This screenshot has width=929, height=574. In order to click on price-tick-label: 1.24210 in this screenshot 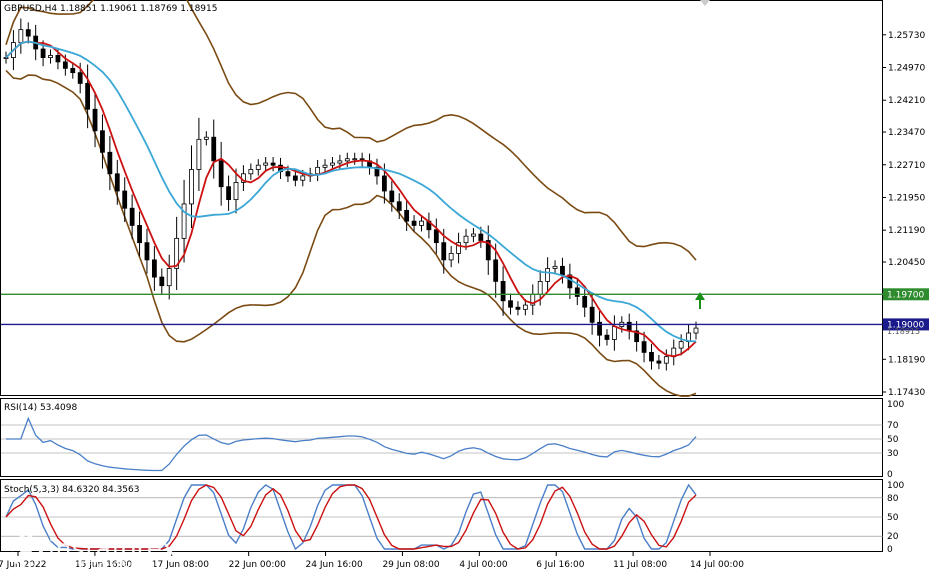, I will do `click(906, 101)`.